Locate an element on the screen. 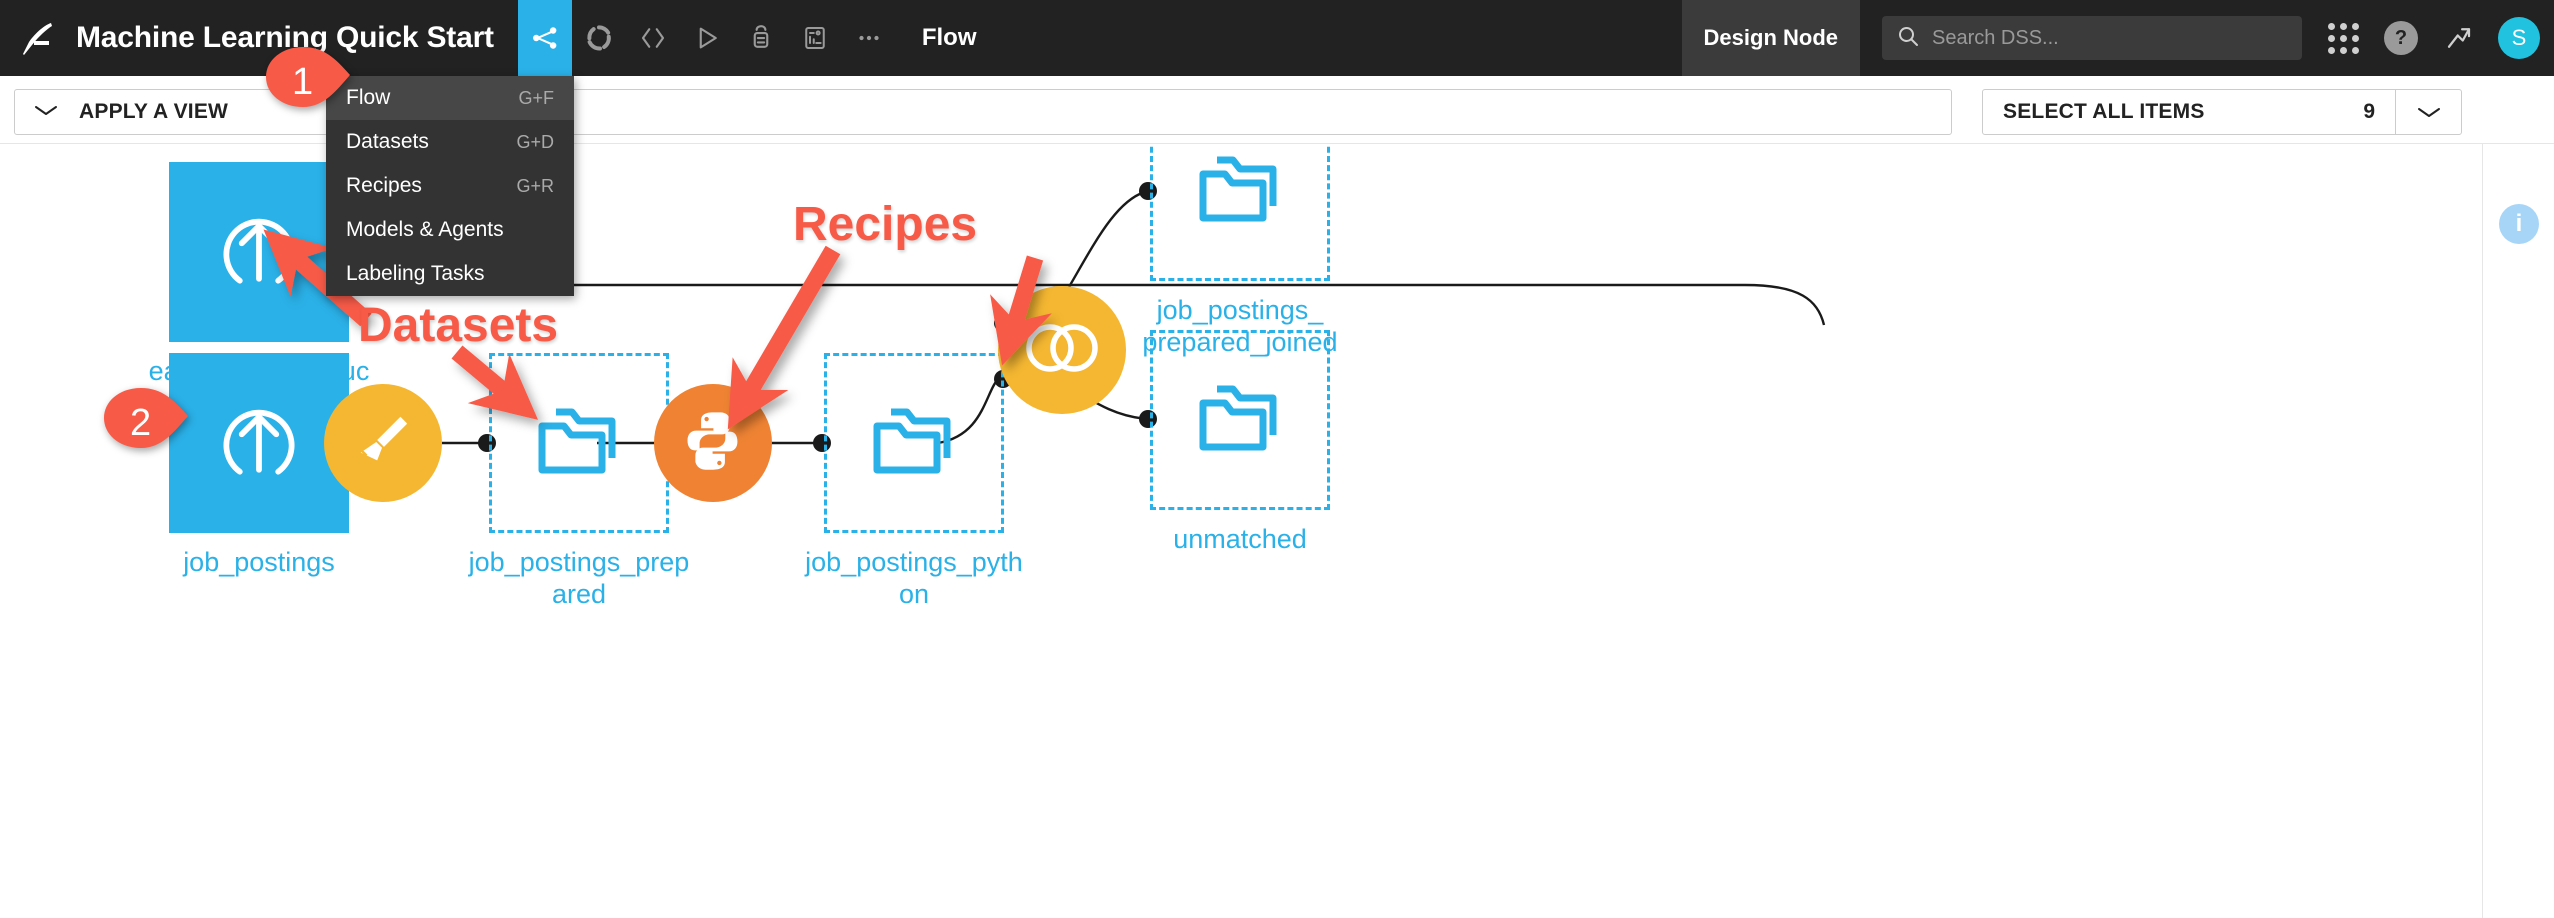  broom-prepare-icon is located at coordinates (383, 443).